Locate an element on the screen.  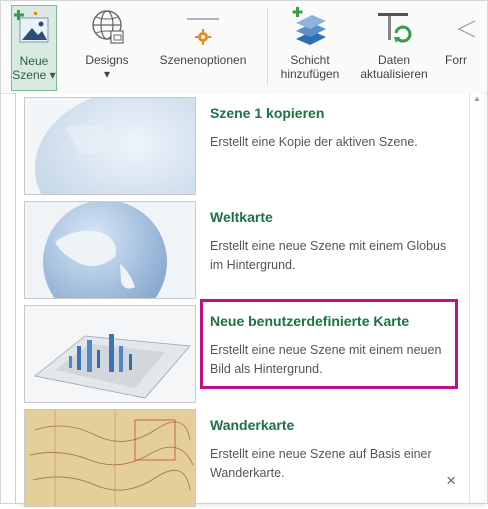
scroll-up-arrow-icon: ▲ is located at coordinates (477, 99).